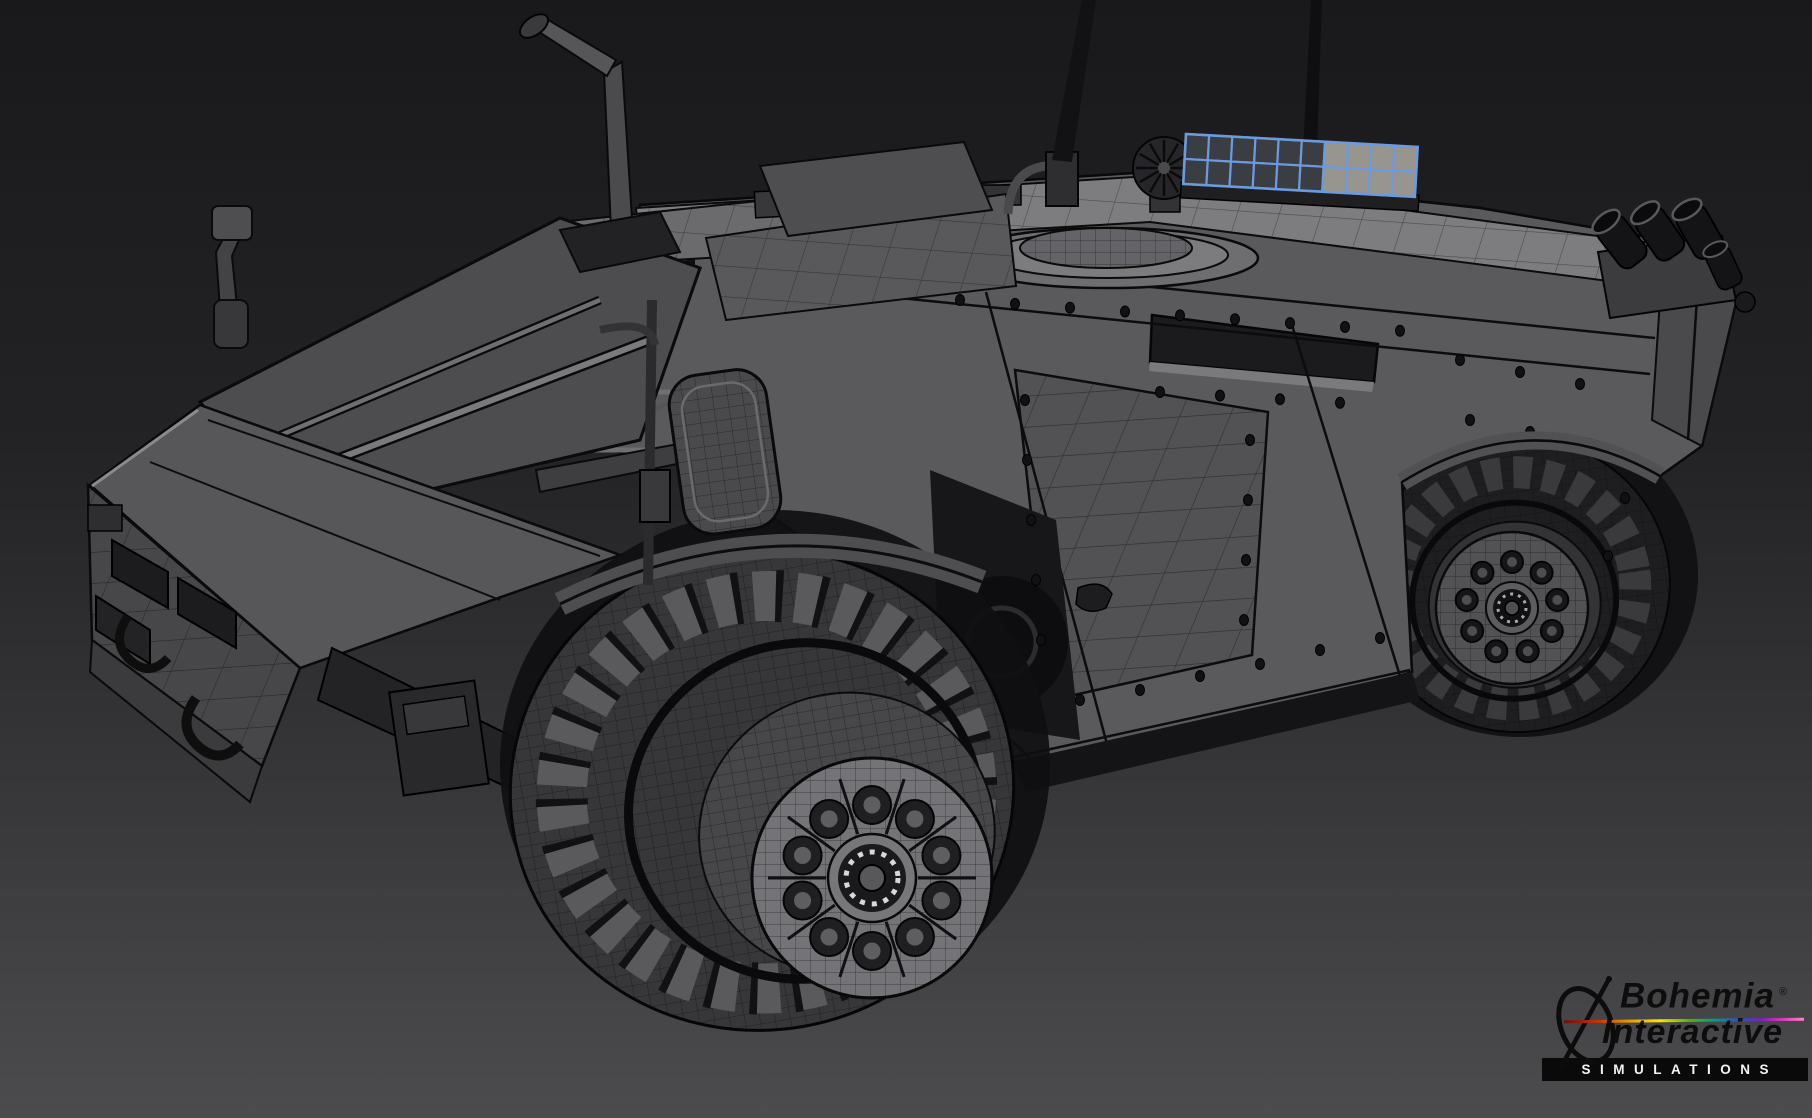 The image size is (1812, 1118). Describe the element at coordinates (1783, 992) in the screenshot. I see `logo-registered-mark: ®` at that location.